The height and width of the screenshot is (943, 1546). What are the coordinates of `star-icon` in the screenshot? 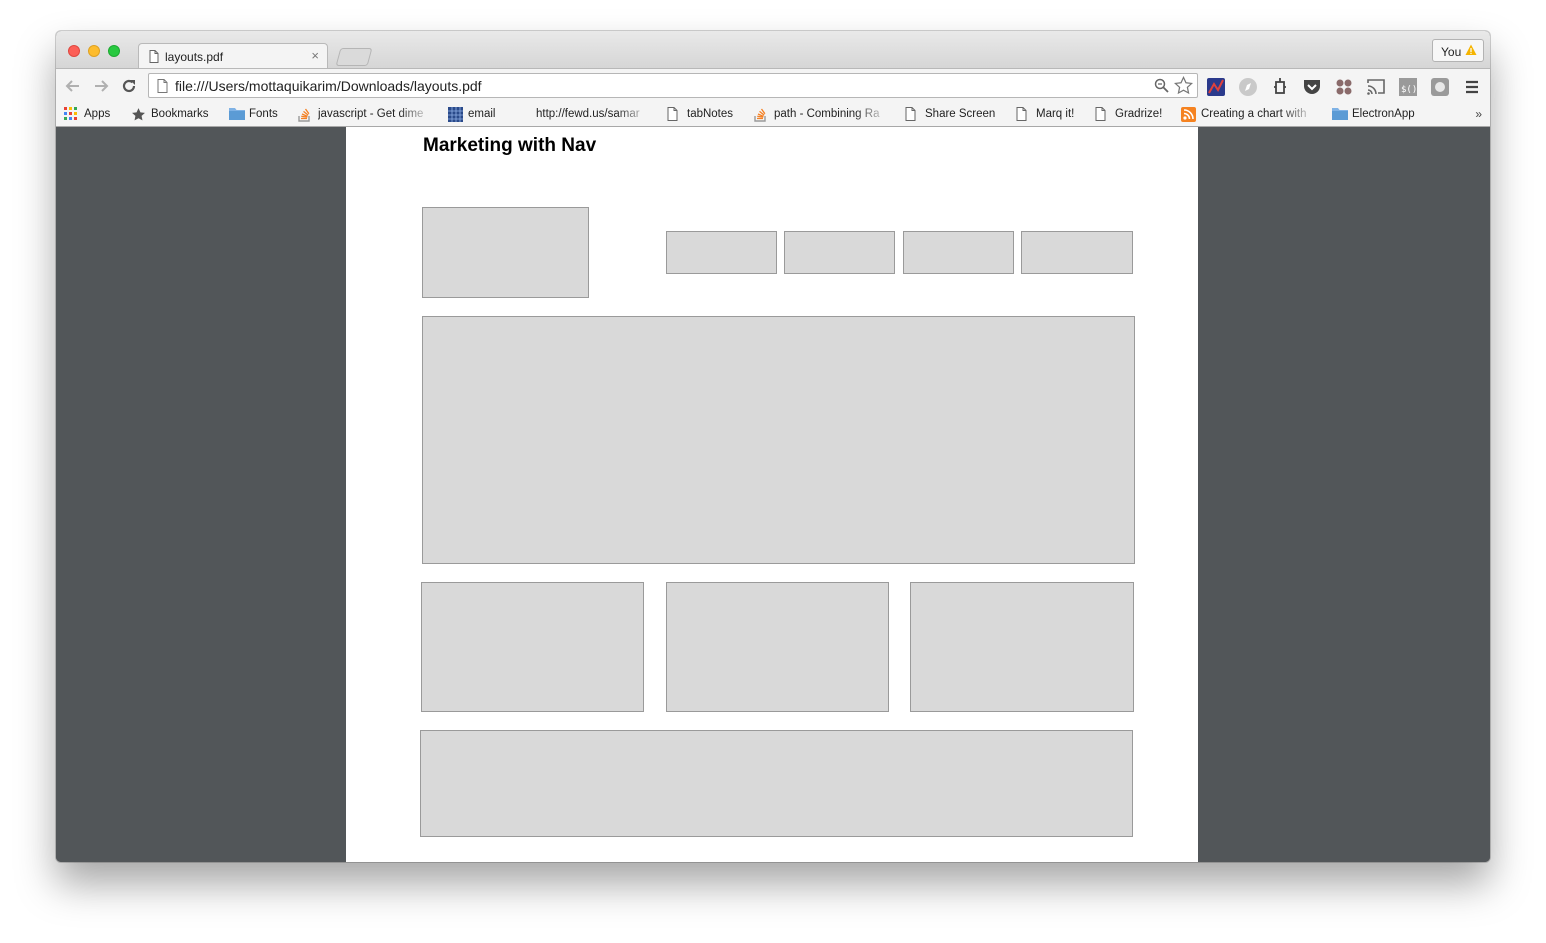 It's located at (138, 116).